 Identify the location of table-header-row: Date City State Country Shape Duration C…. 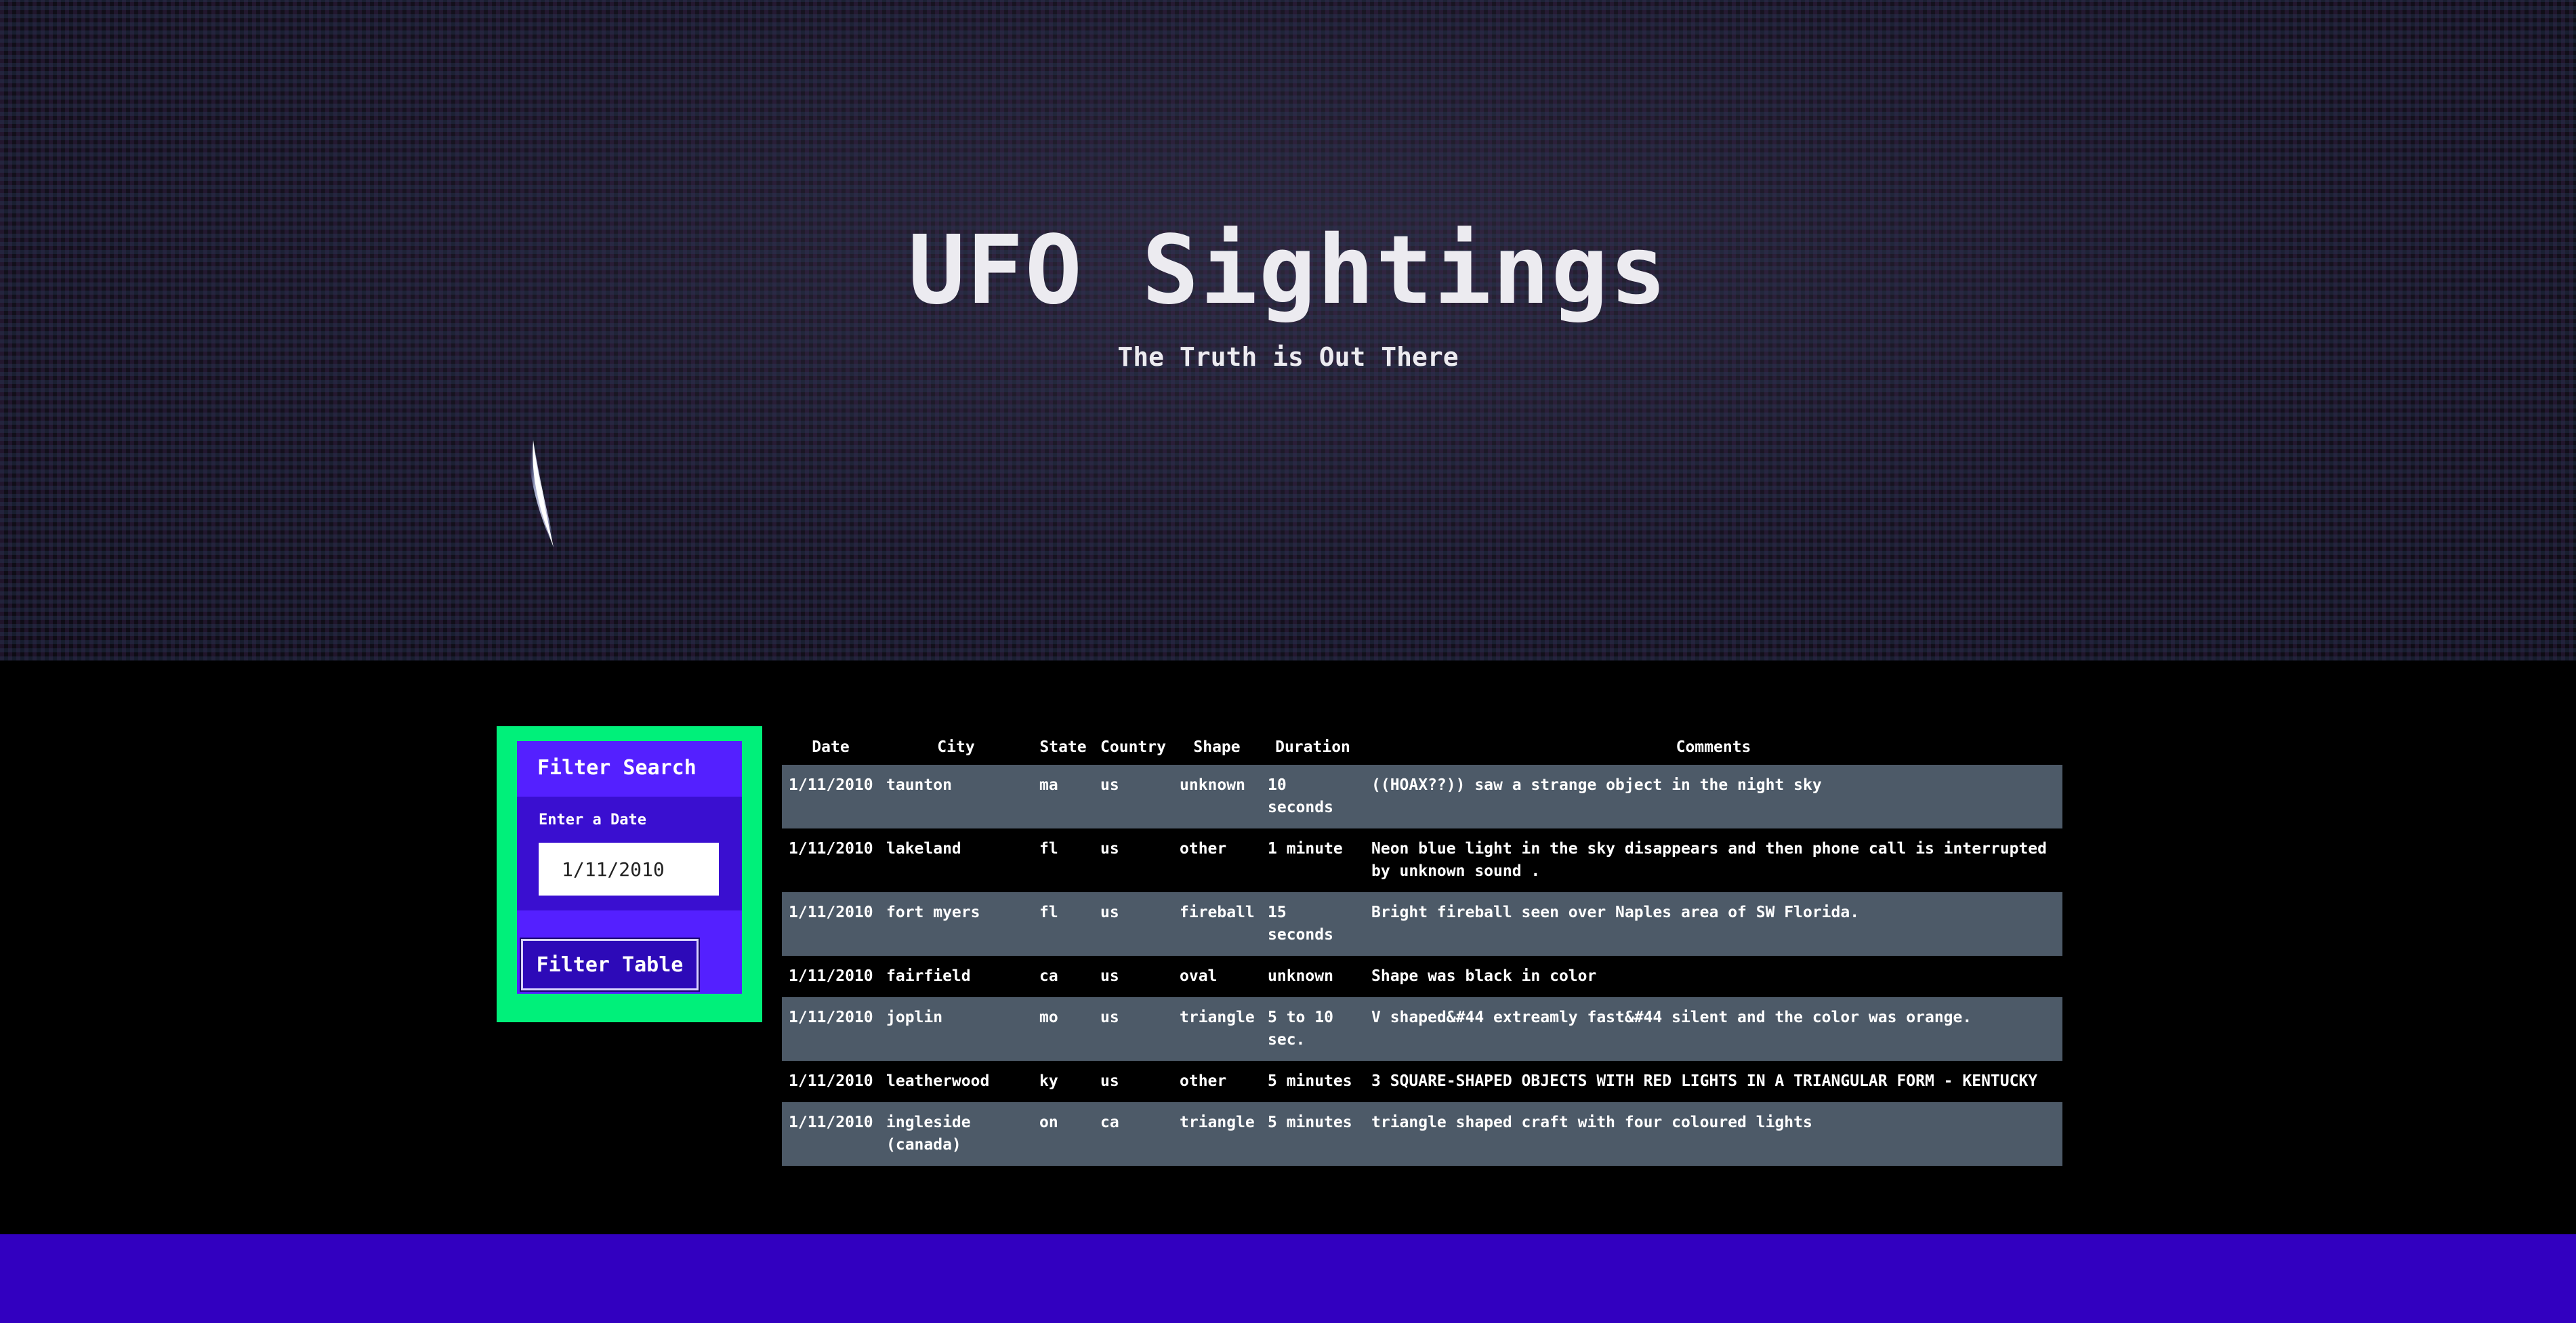
(1422, 747).